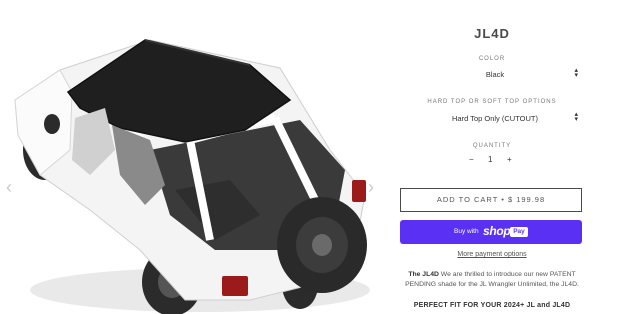 This screenshot has width=624, height=314. I want to click on gallery-next-arrow-icon: ›, so click(371, 187).